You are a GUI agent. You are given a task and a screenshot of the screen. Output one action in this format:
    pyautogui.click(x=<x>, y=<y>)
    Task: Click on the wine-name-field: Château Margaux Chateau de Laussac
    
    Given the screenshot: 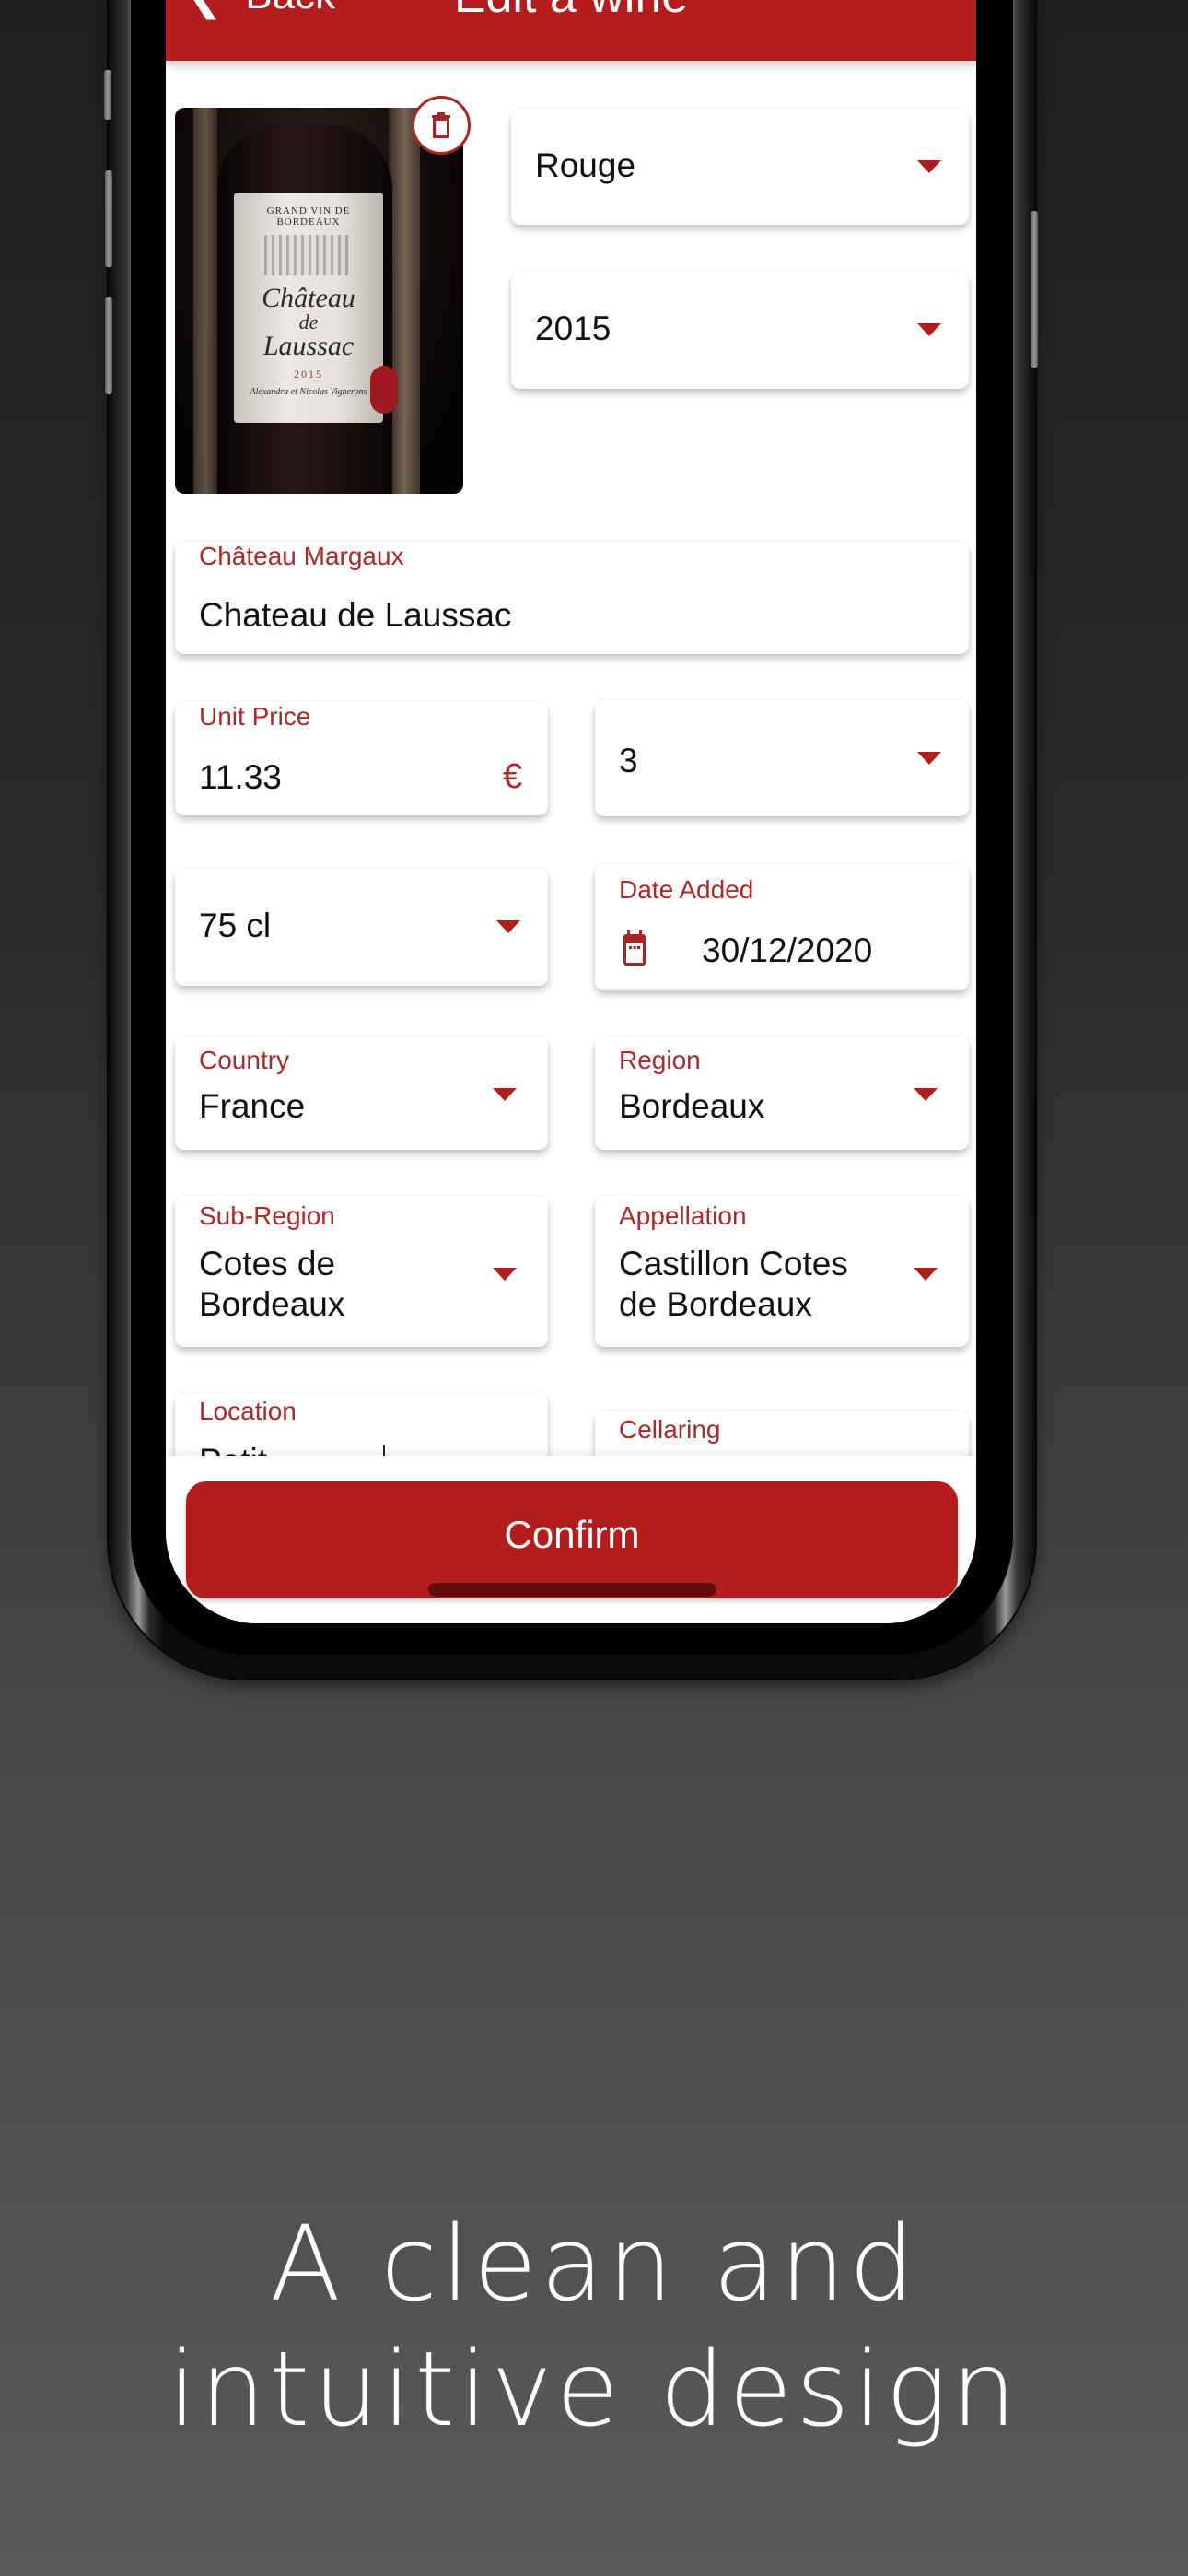 What is the action you would take?
    pyautogui.click(x=572, y=598)
    